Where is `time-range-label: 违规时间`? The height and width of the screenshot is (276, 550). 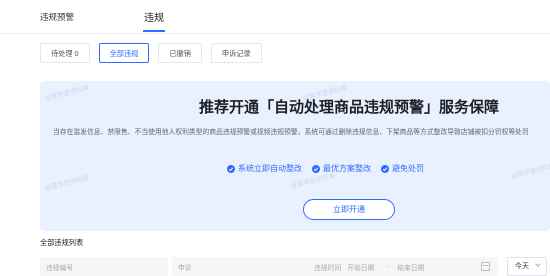 time-range-label: 违规时间 is located at coordinates (328, 268).